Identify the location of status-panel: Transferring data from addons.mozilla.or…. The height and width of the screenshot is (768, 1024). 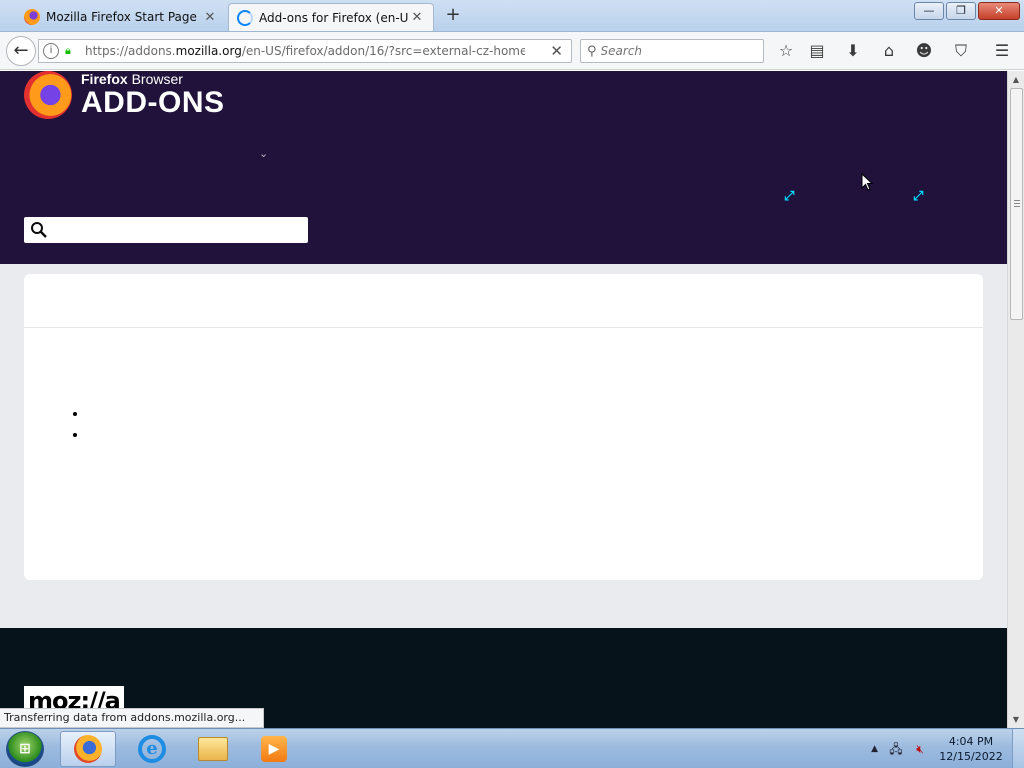
(132, 718).